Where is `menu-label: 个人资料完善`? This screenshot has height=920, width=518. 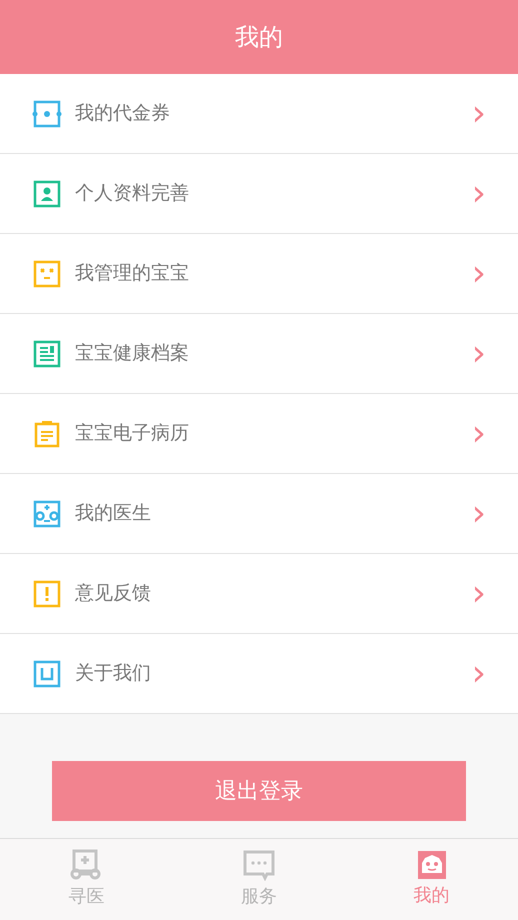
menu-label: 个人资料完善 is located at coordinates (132, 193).